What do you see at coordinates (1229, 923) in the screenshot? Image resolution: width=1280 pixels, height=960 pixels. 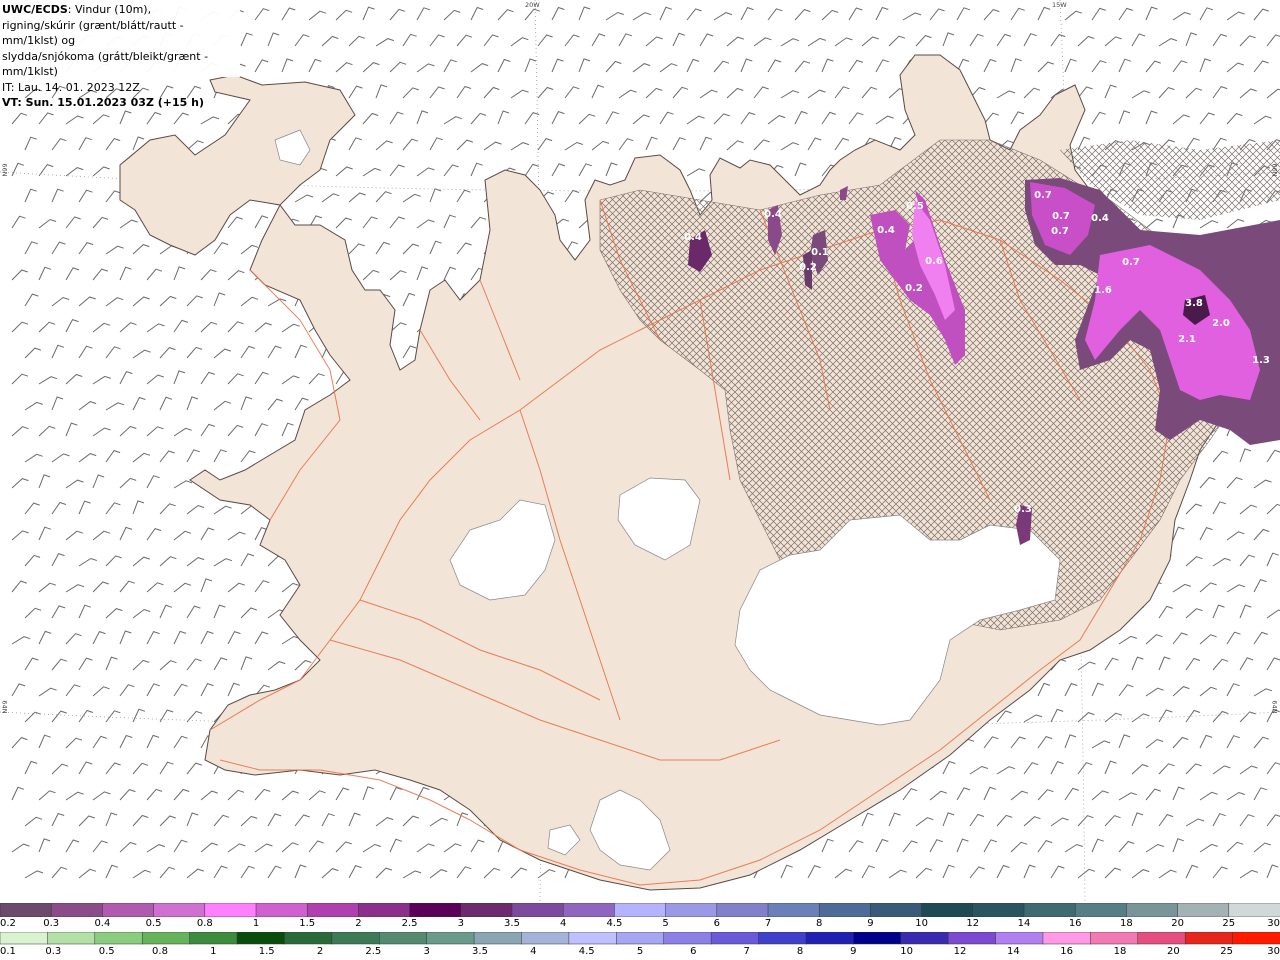 I see `legend-snow-tick-label: 25` at bounding box center [1229, 923].